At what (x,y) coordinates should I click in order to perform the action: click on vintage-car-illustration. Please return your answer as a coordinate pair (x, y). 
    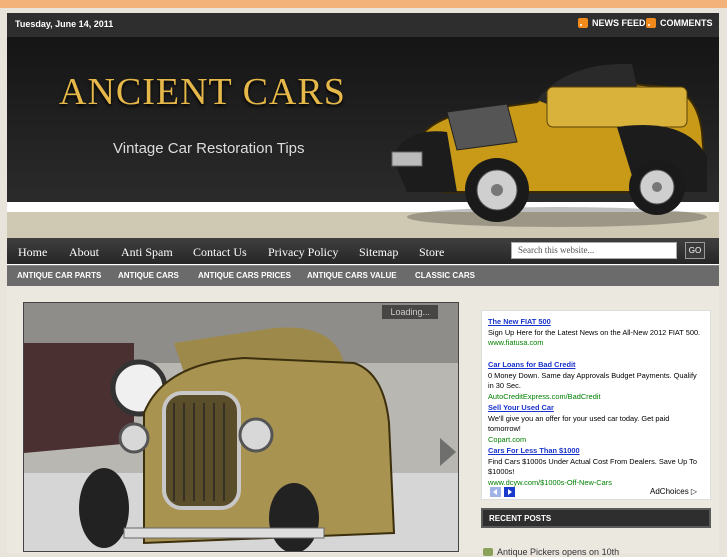
    Looking at the image, I should click on (549, 145).